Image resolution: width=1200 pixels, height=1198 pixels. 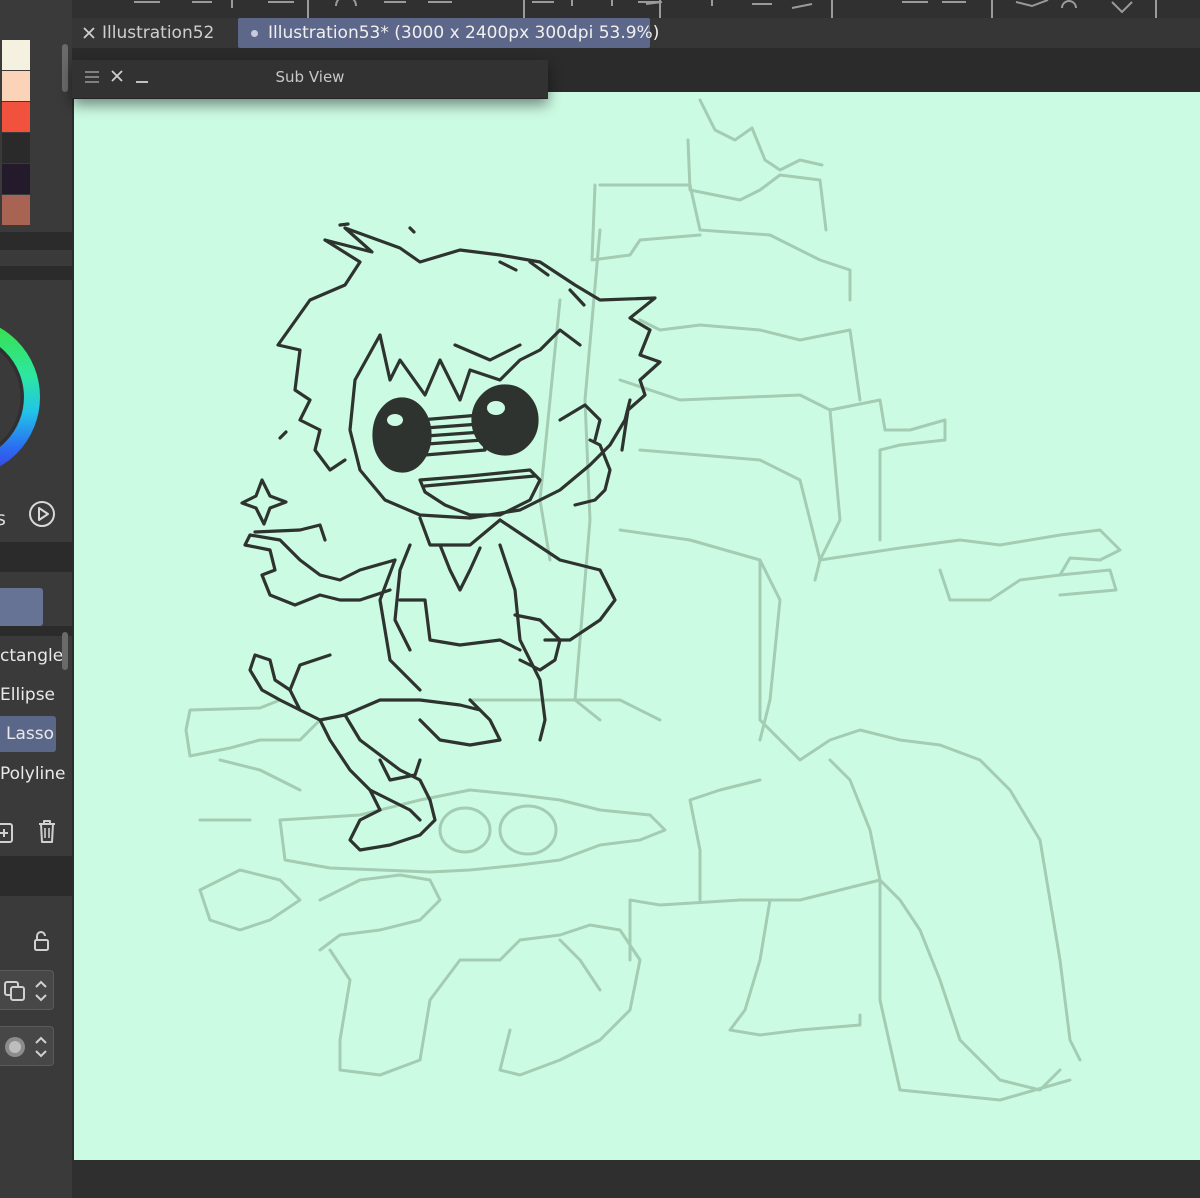 I want to click on unlock-icon, so click(x=41, y=941).